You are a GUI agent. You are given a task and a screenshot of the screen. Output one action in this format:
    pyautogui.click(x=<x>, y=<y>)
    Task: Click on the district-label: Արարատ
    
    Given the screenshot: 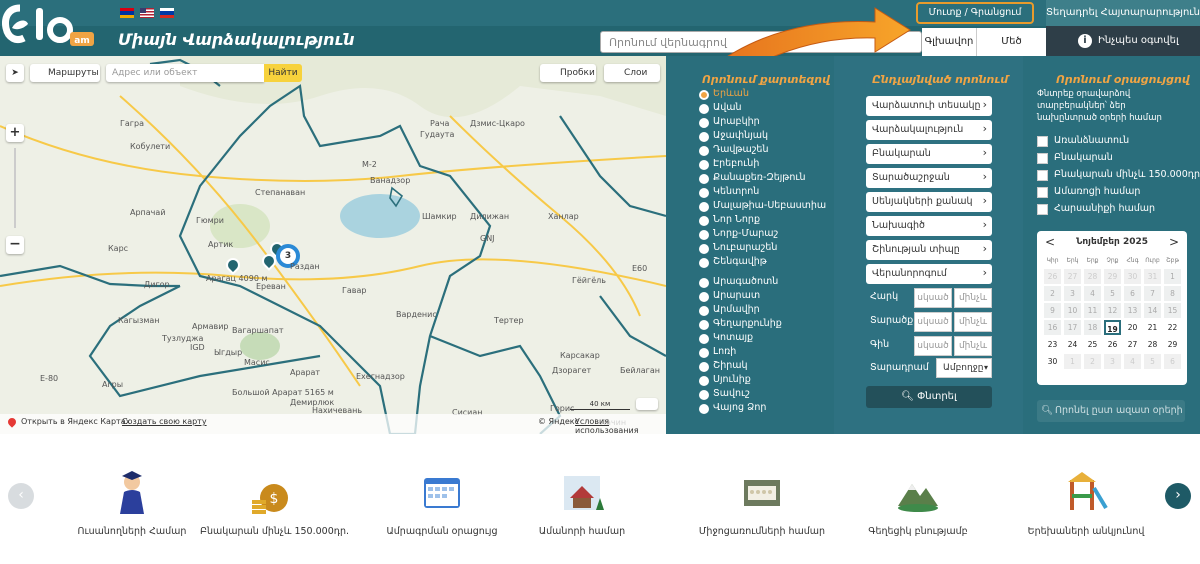 What is the action you would take?
    pyautogui.click(x=736, y=295)
    